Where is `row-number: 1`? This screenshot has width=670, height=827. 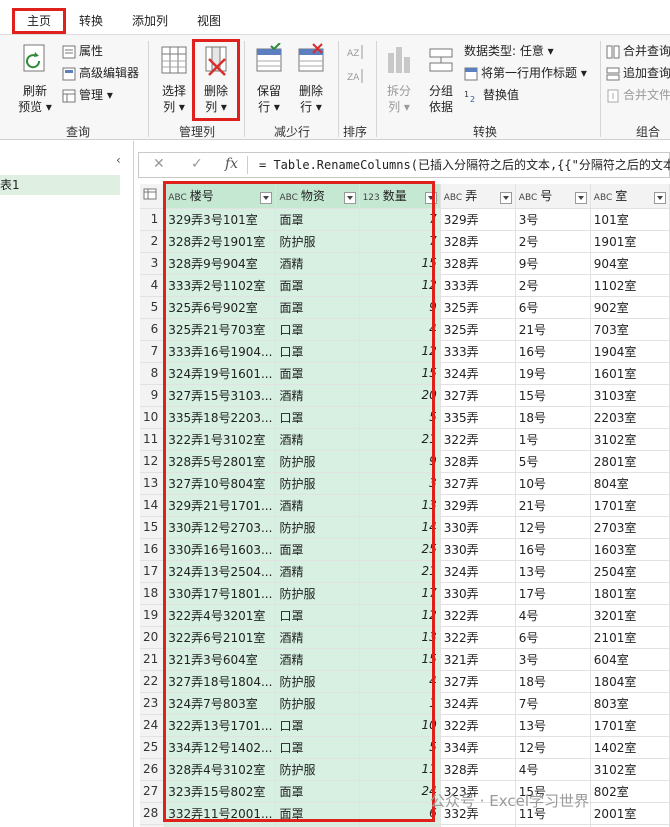 row-number: 1 is located at coordinates (153, 219).